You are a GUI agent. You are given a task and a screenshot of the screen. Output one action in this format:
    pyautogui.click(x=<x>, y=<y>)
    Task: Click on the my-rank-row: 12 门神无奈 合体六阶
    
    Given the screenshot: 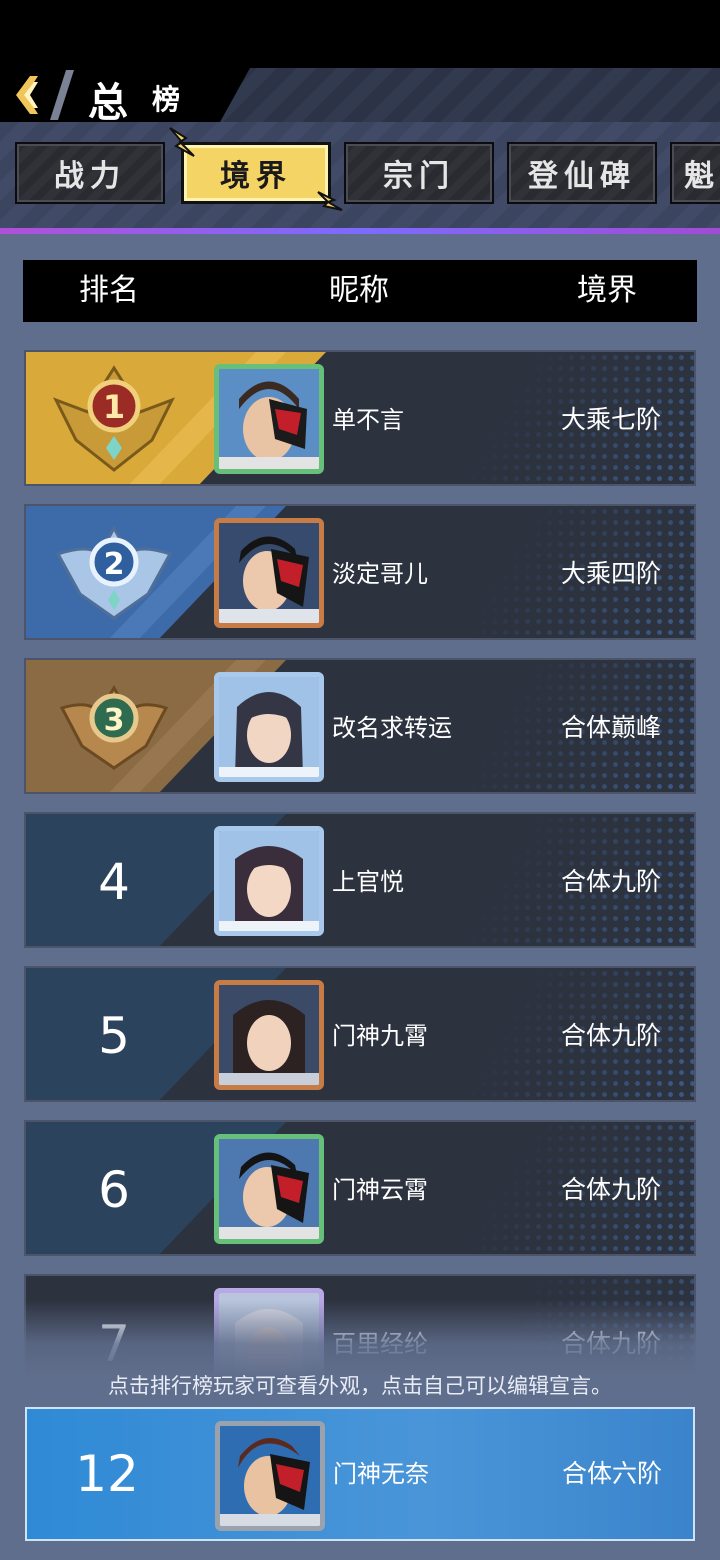 What is the action you would take?
    pyautogui.click(x=360, y=1474)
    